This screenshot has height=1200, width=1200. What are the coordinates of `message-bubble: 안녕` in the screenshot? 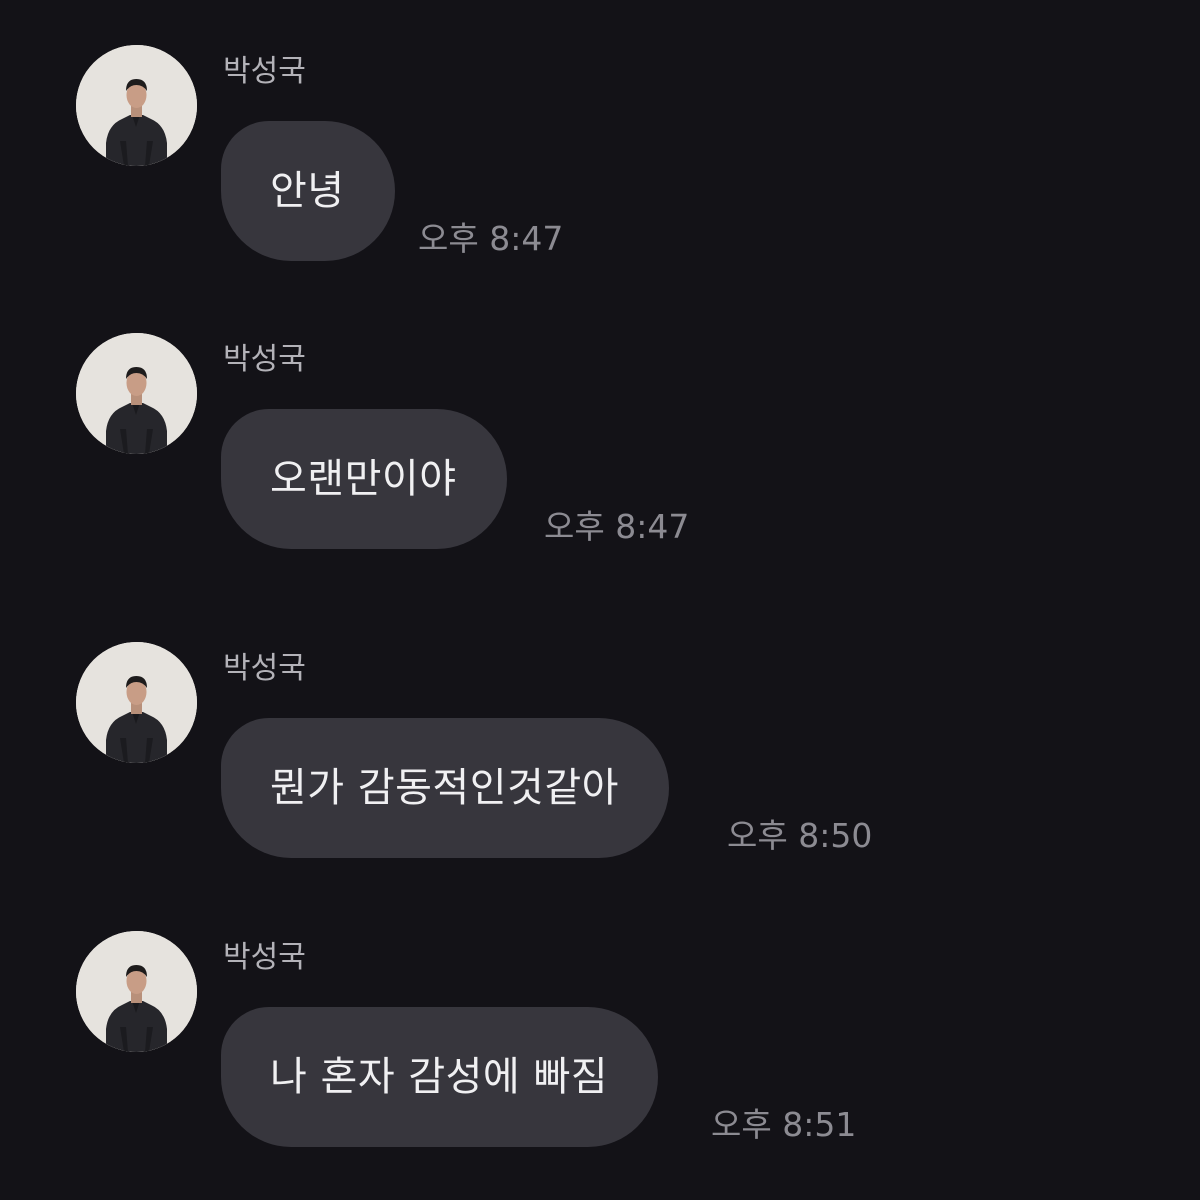 It's located at (308, 191).